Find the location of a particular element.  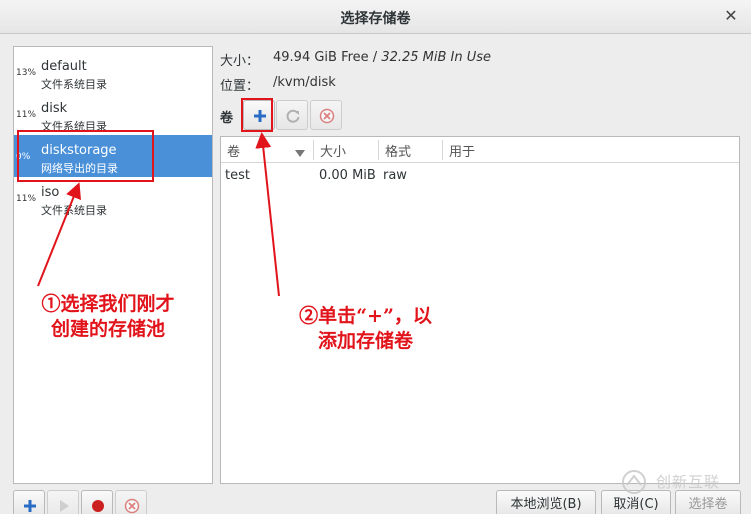

watermark-text: 创新互联 is located at coordinates (688, 482).